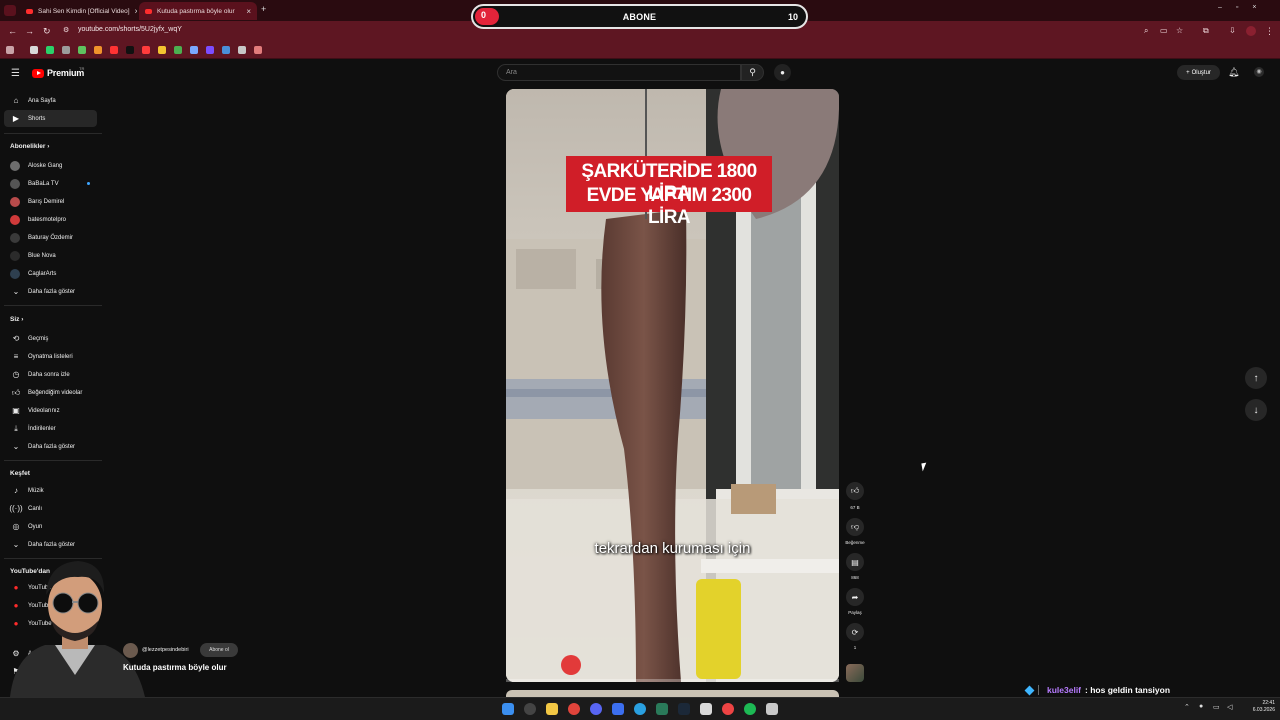 Image resolution: width=1280 pixels, height=720 pixels. I want to click on discord-icon, so click(596, 709).